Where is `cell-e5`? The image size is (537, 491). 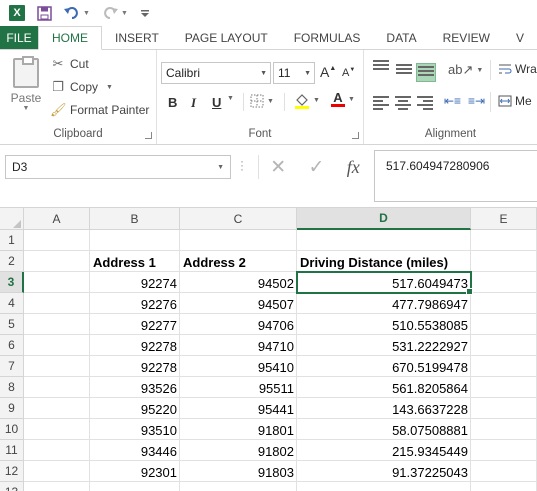
cell-e5 is located at coordinates (504, 324).